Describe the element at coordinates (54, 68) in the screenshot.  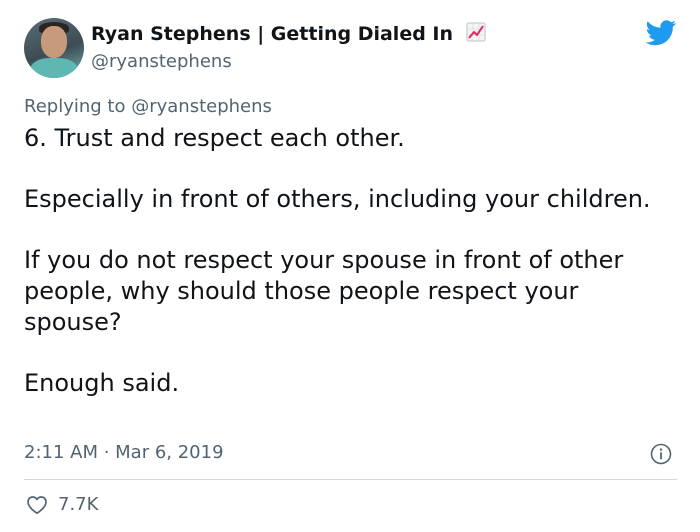
I see `avatar-shirt` at that location.